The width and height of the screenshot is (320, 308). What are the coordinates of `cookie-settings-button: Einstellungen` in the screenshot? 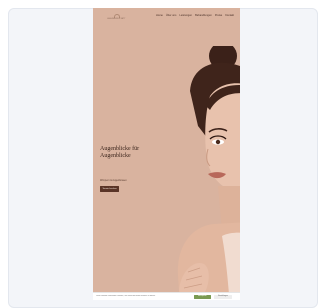 It's located at (223, 297).